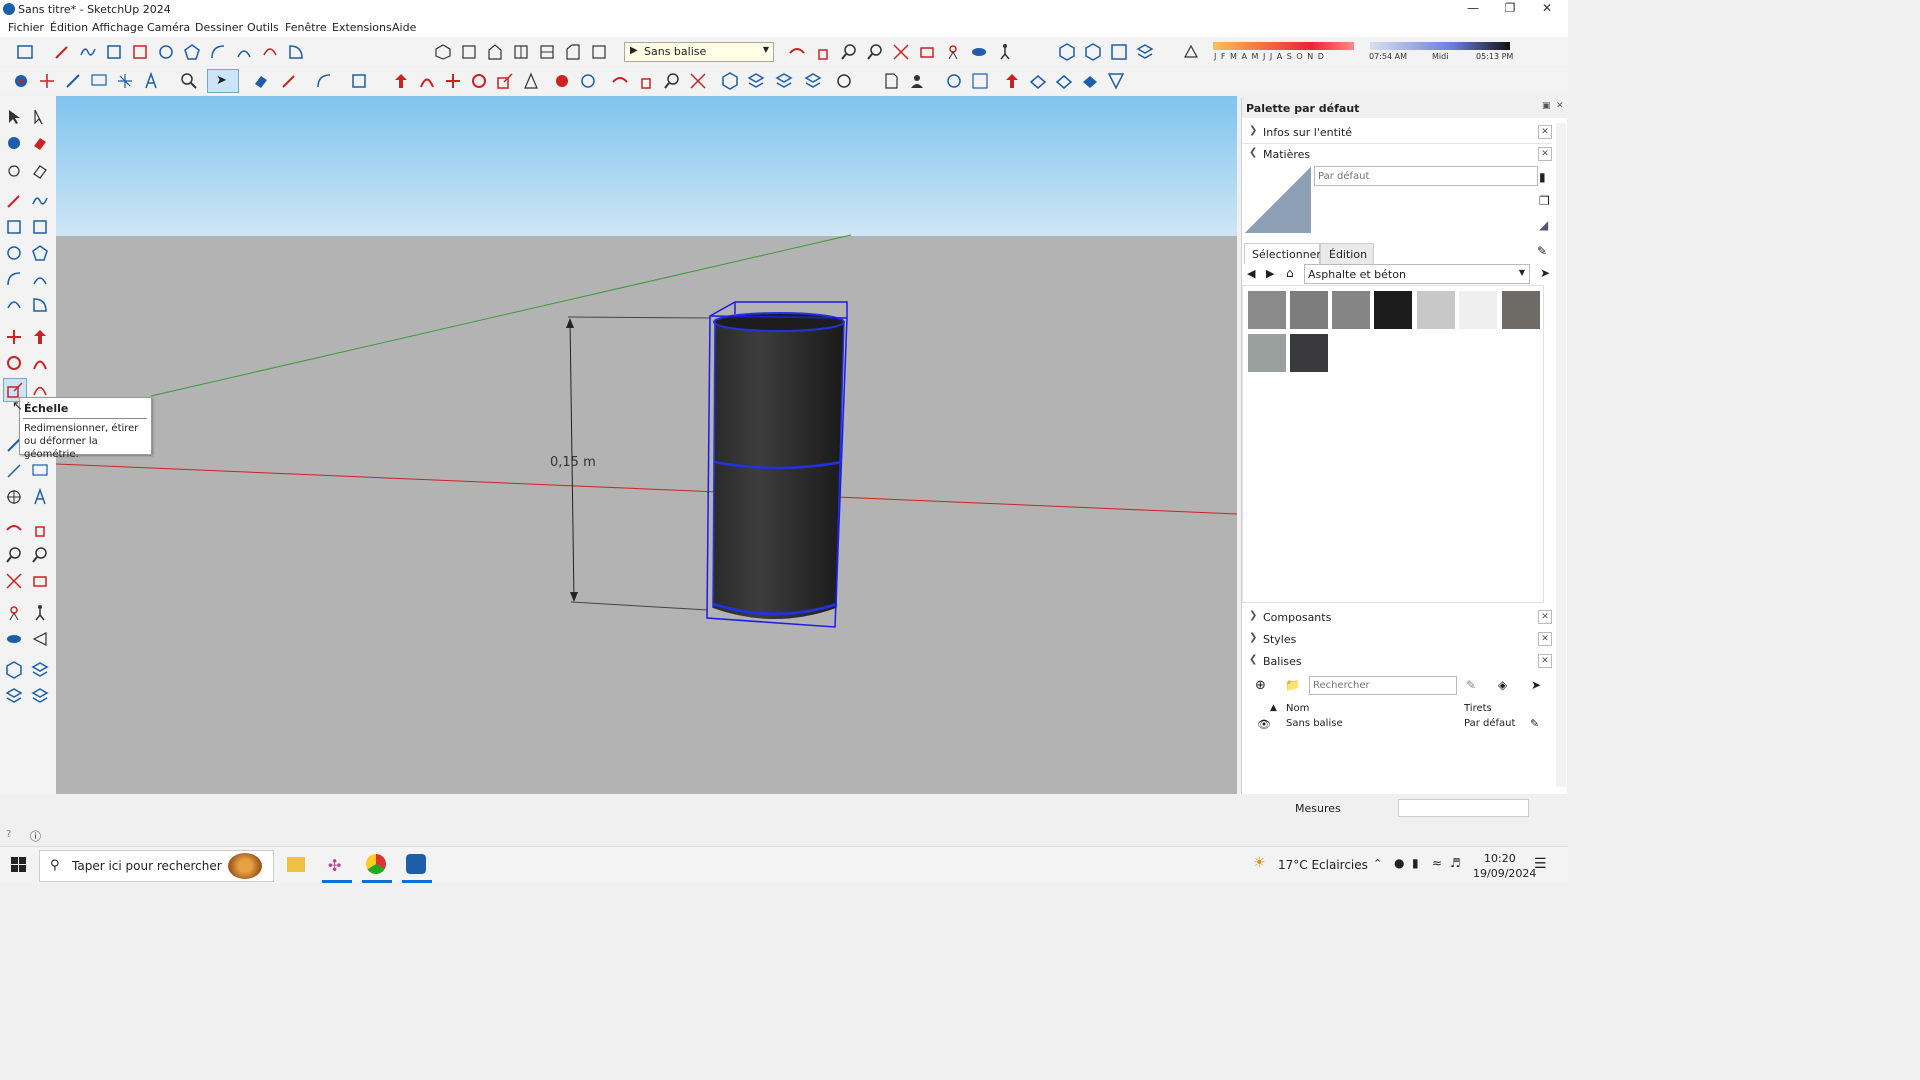  What do you see at coordinates (40, 613) in the screenshot?
I see `walk-side-icon` at bounding box center [40, 613].